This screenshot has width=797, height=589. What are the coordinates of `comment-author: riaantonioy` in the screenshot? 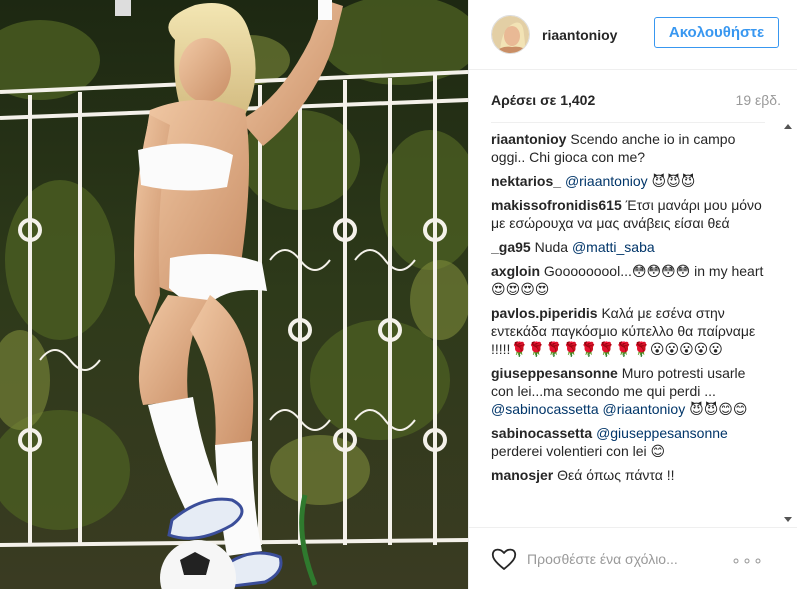 It's located at (528, 139).